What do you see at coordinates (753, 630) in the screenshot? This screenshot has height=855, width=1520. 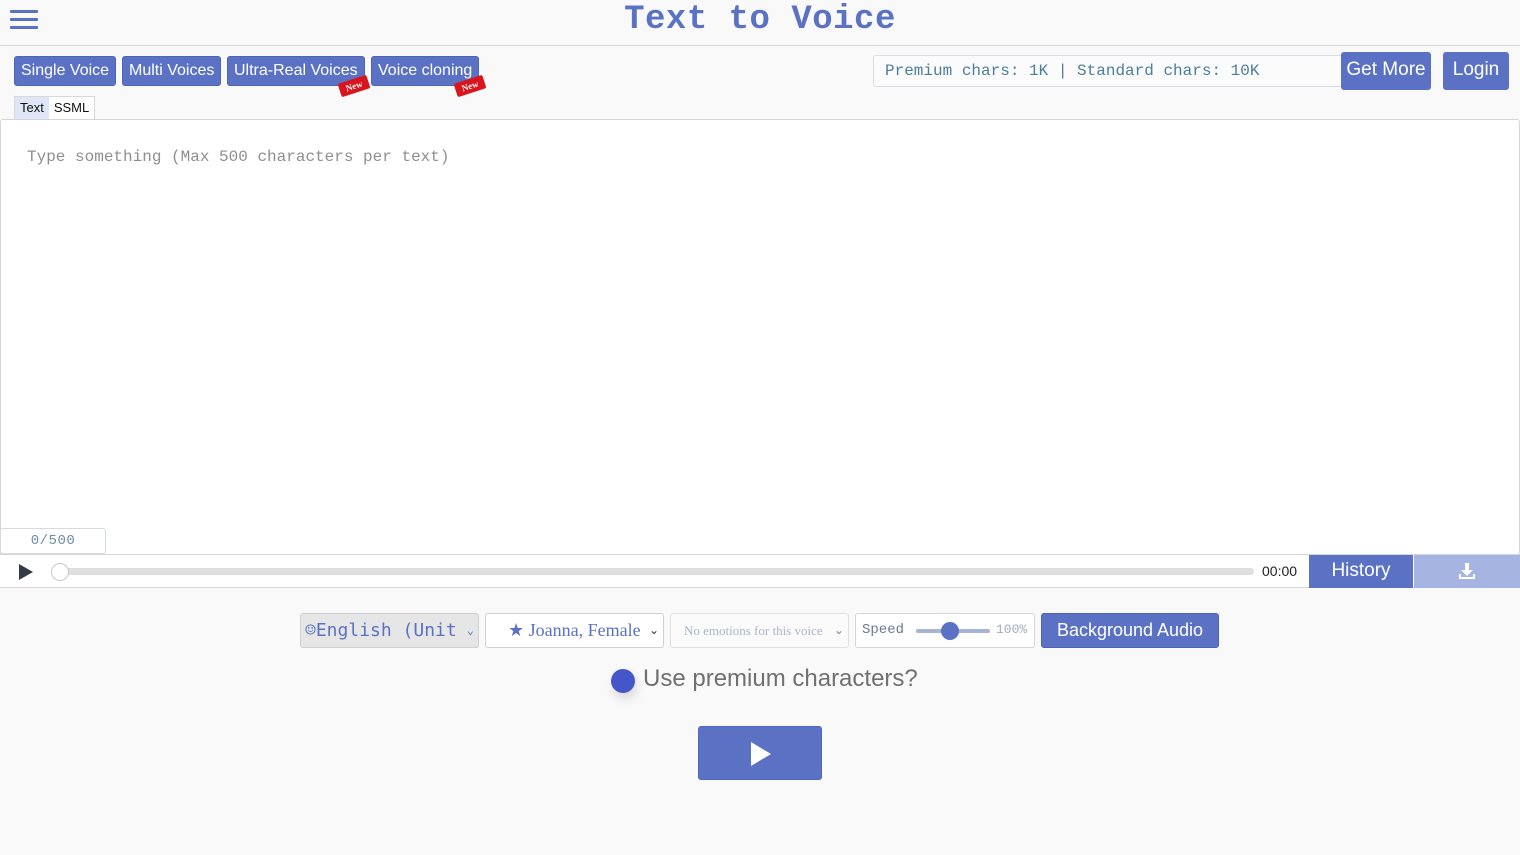 I see `emotion-value: No emotions for this voice` at bounding box center [753, 630].